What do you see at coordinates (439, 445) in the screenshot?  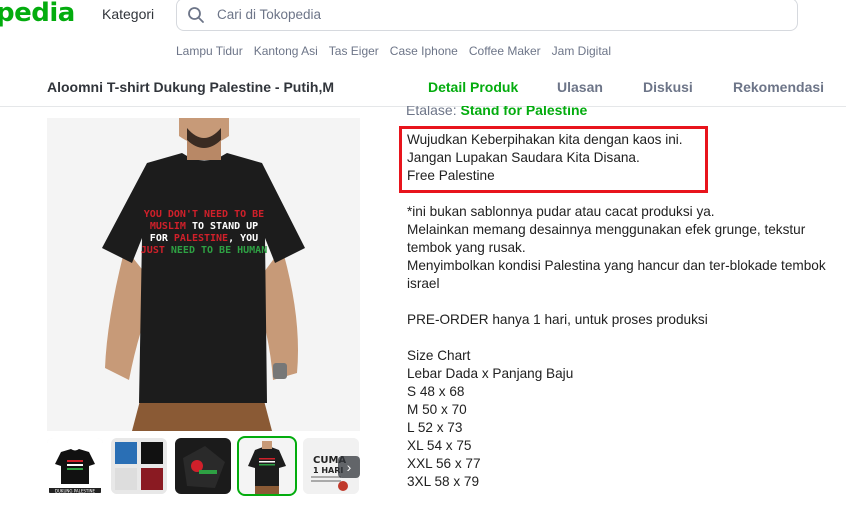 I see `size-row: XL 54 x 75` at bounding box center [439, 445].